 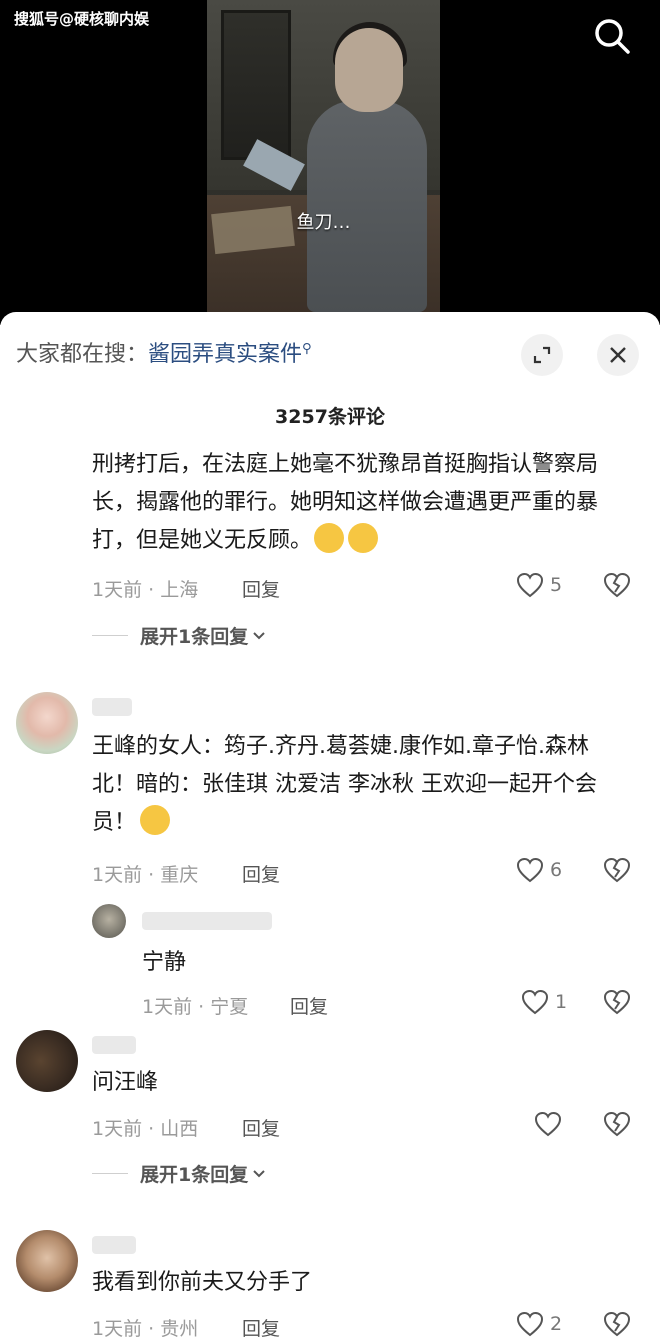 I want to click on like-button: 5, so click(x=539, y=585).